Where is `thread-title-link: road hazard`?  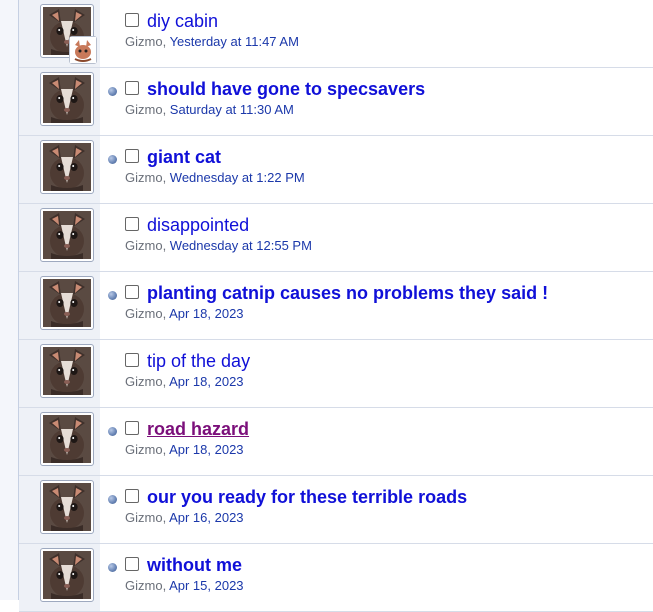
thread-title-link: road hazard is located at coordinates (198, 429).